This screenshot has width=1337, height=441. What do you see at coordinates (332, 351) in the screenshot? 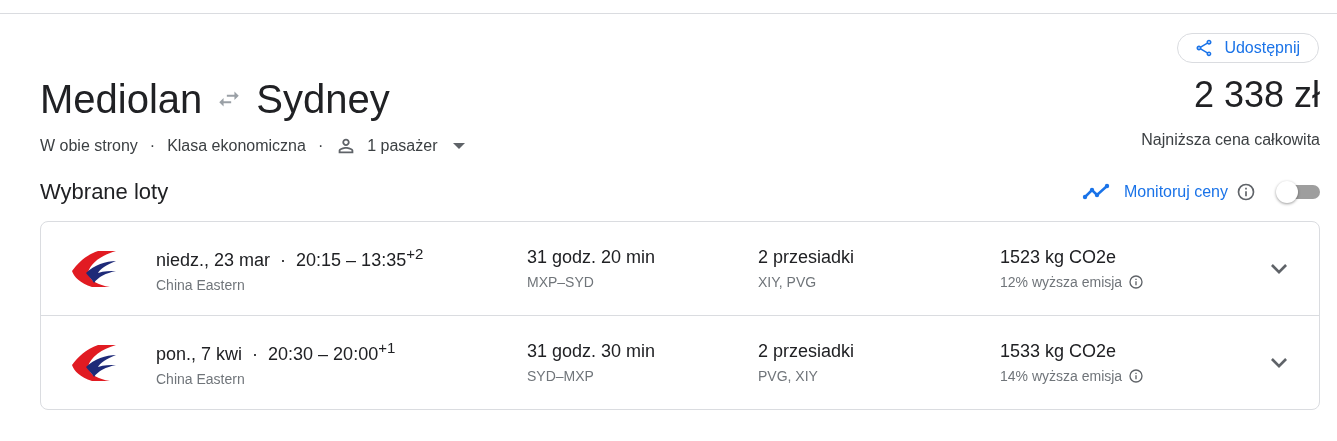
I see `flight-times: 20:30 – 20:00$^{+1}$` at bounding box center [332, 351].